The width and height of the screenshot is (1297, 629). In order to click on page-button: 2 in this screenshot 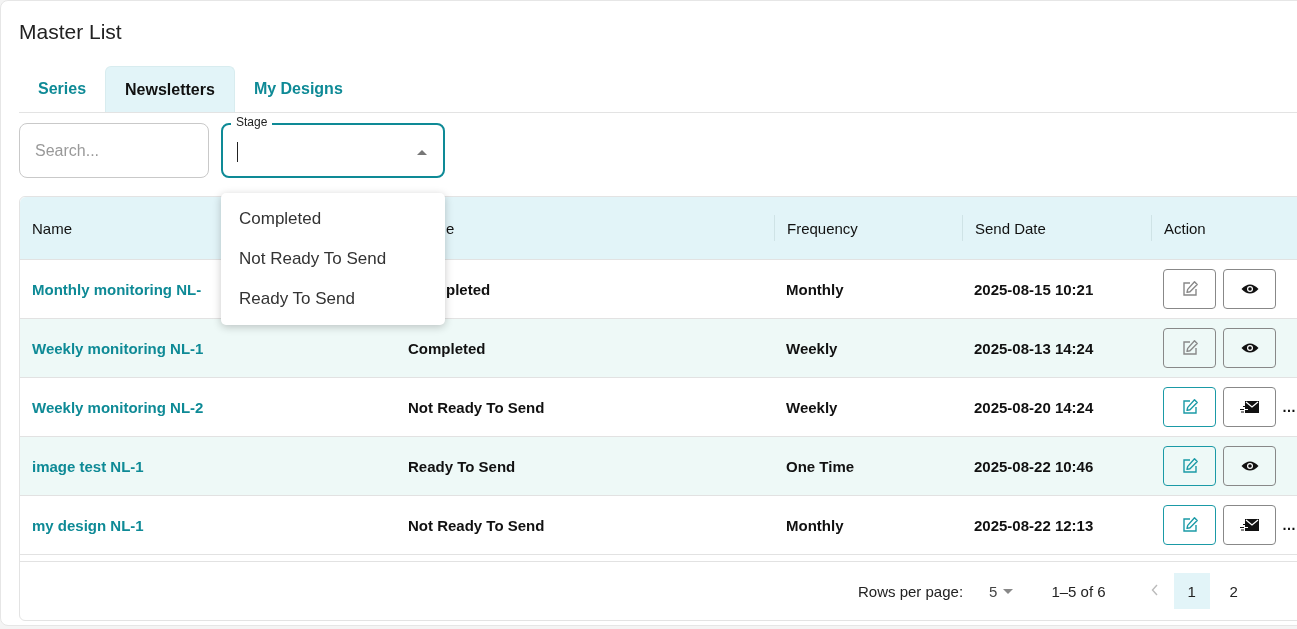, I will do `click(1233, 591)`.